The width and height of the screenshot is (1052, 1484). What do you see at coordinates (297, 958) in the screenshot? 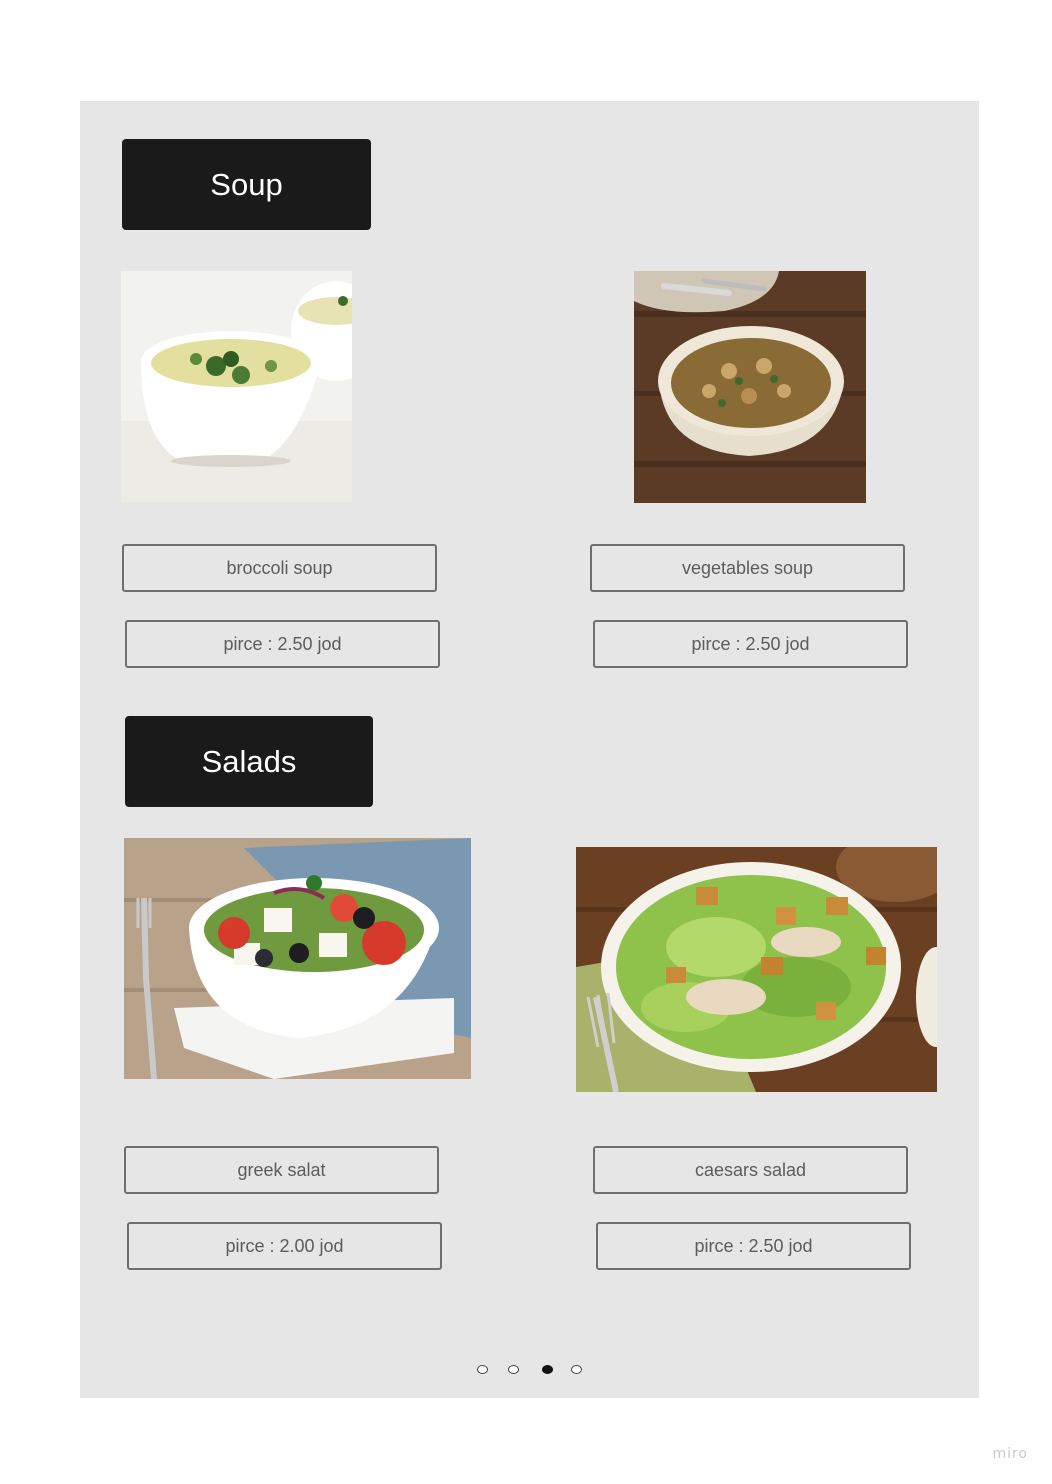
I see `greek-salad-photo` at bounding box center [297, 958].